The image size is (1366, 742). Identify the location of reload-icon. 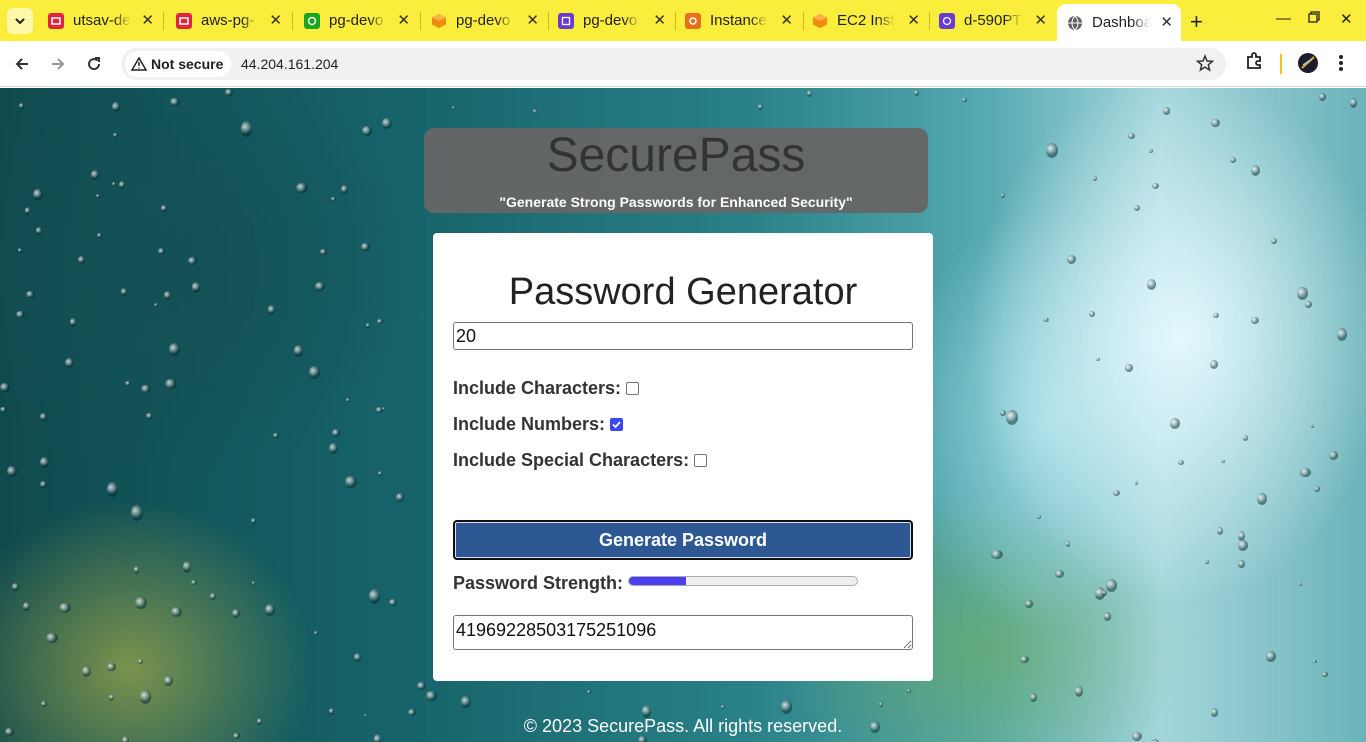
(94, 64).